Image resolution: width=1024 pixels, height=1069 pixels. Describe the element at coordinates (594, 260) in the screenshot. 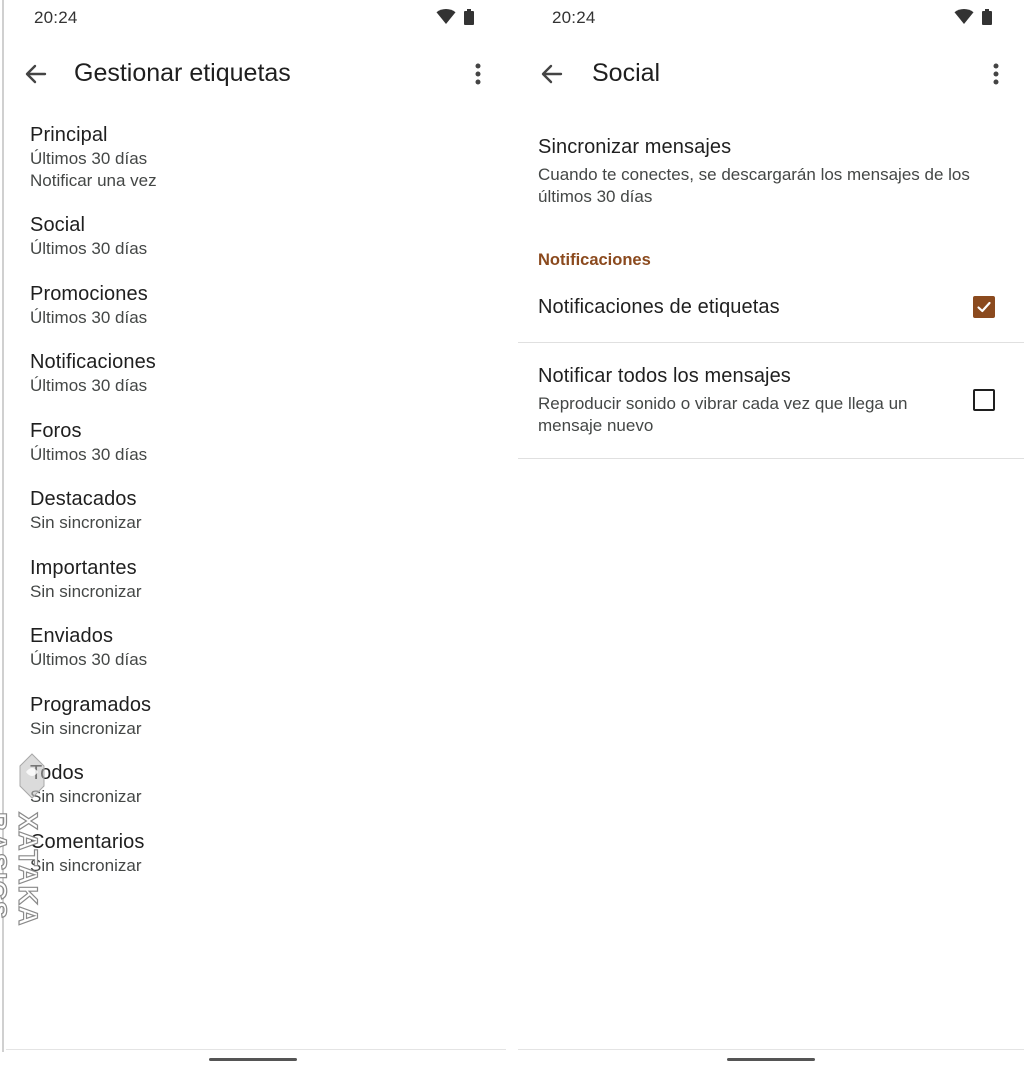

I see `notifications-section-header: Notificaciones` at that location.